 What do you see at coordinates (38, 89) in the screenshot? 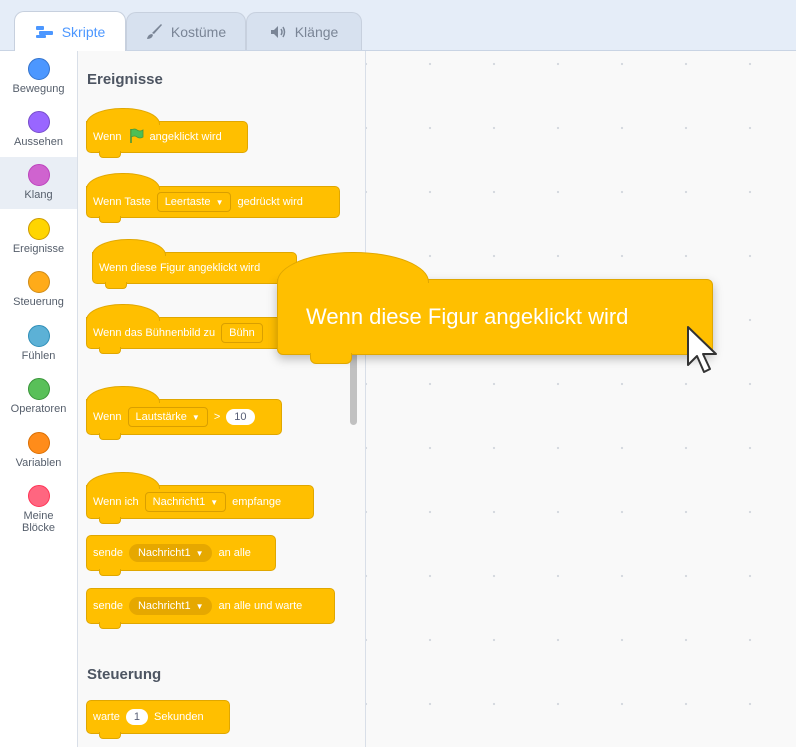
I see `category-label: Bewegung` at bounding box center [38, 89].